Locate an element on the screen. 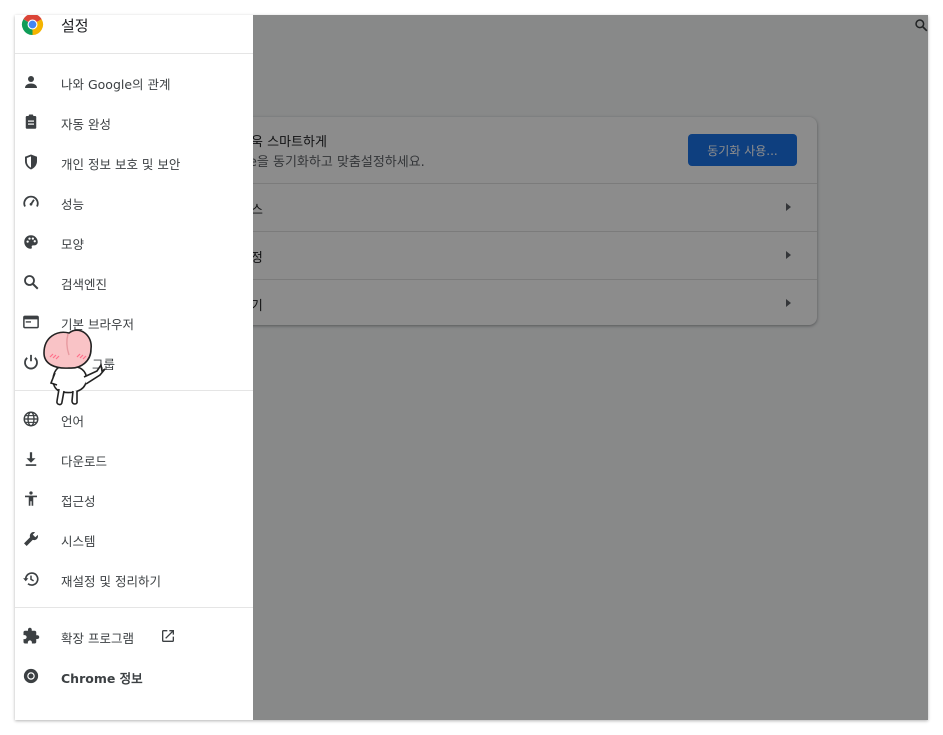 The image size is (943, 735). search-icon is located at coordinates (31, 282).